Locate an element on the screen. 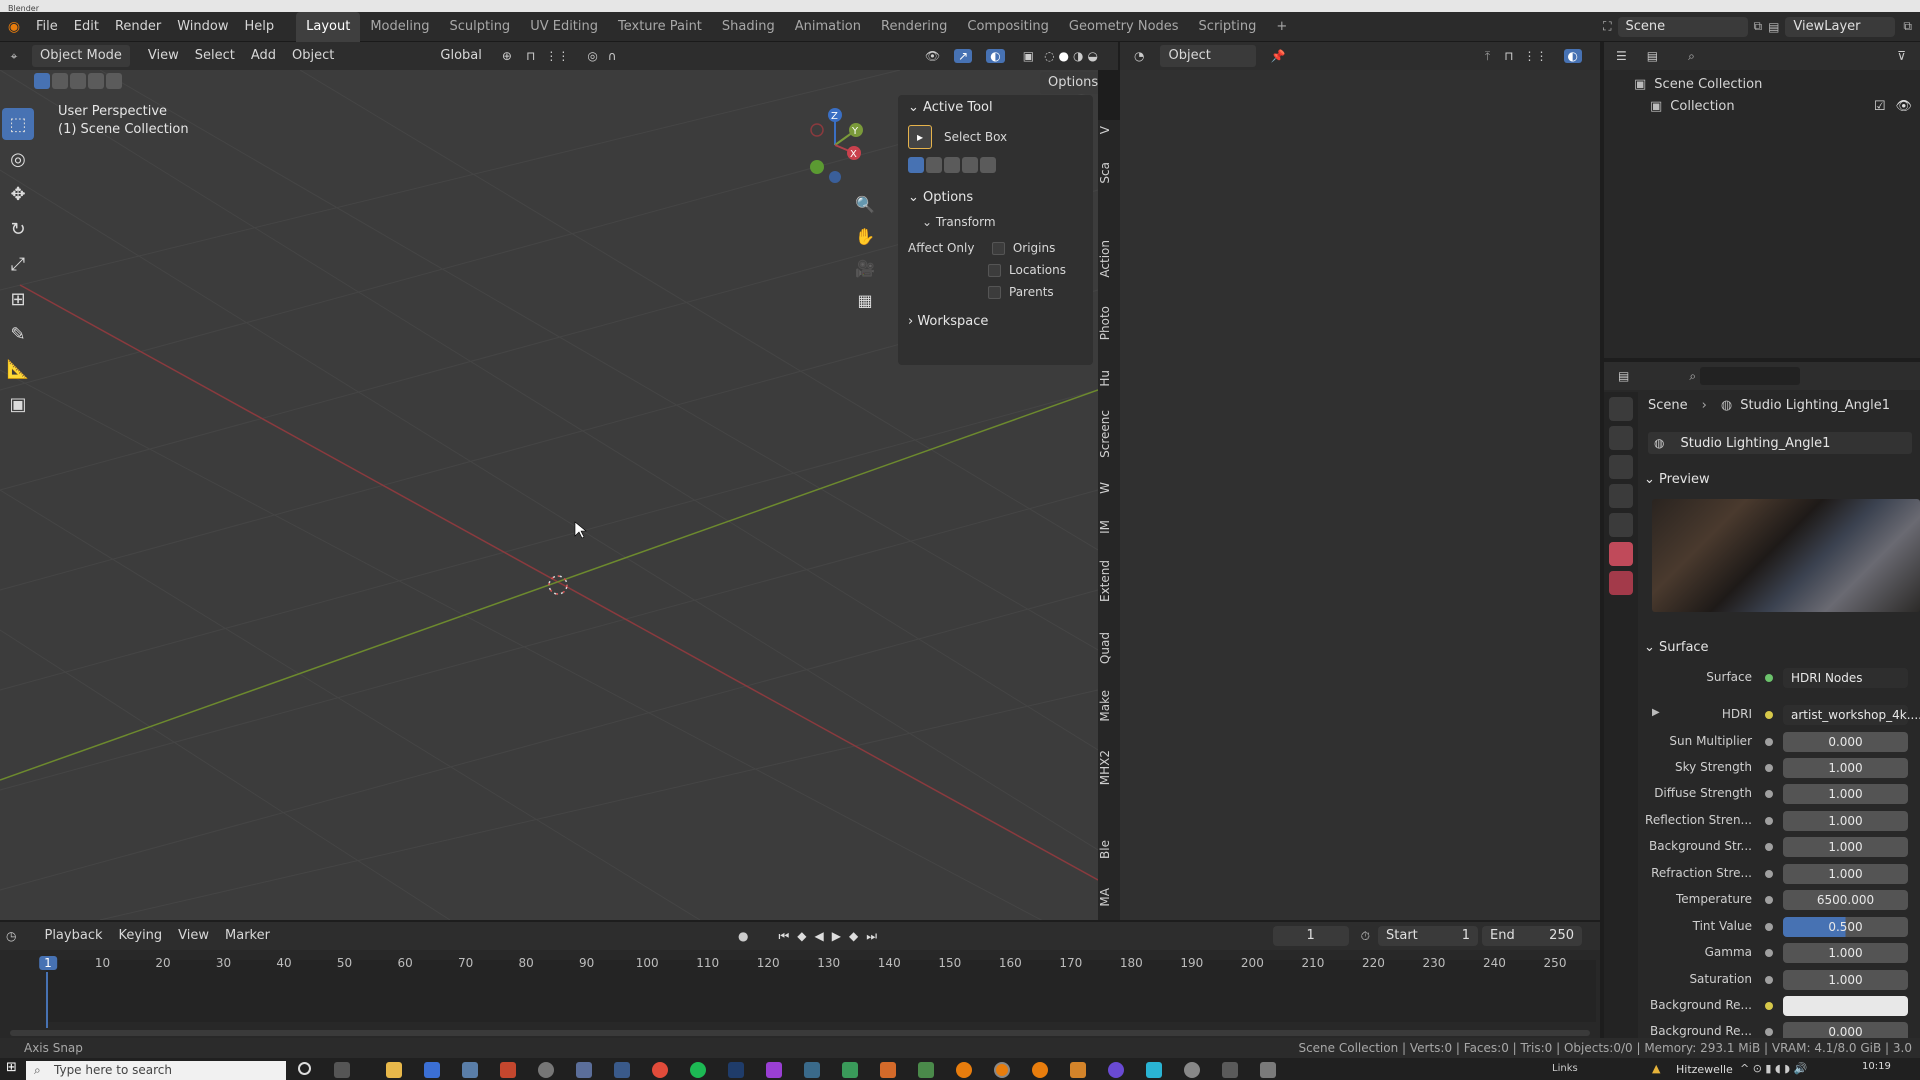  new-view-layer-icon: ⧉ is located at coordinates (1907, 26).